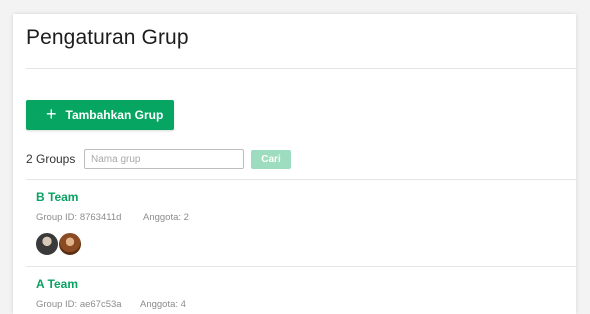 This screenshot has width=590, height=314. Describe the element at coordinates (166, 217) in the screenshot. I see `group-member-count: Anggota: 2` at that location.